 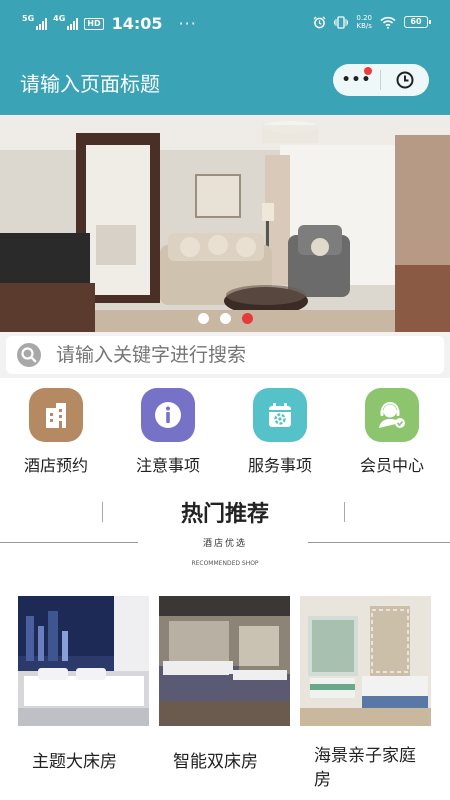 I want to click on mini-program-capsule: •••, so click(x=381, y=80).